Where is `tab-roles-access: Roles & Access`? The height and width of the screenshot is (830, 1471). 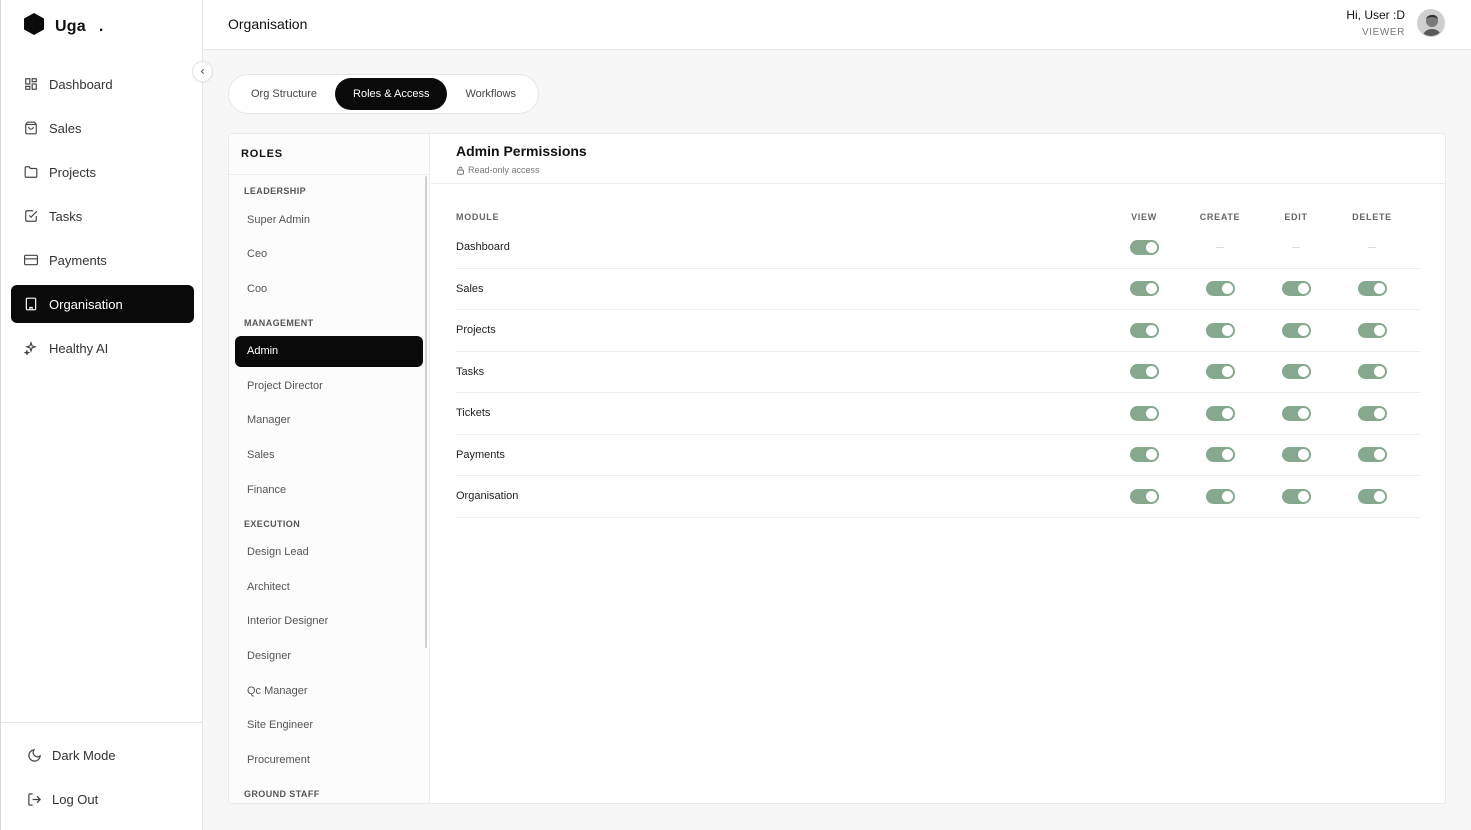 tab-roles-access: Roles & Access is located at coordinates (391, 94).